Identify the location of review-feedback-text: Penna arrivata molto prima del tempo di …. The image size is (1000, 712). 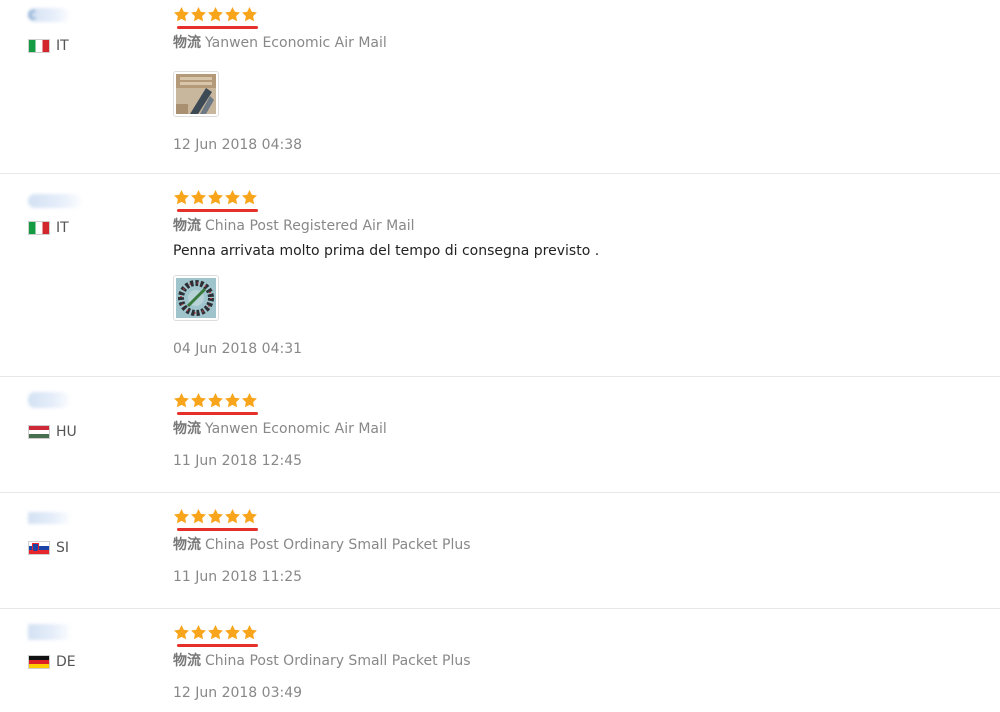
(386, 251).